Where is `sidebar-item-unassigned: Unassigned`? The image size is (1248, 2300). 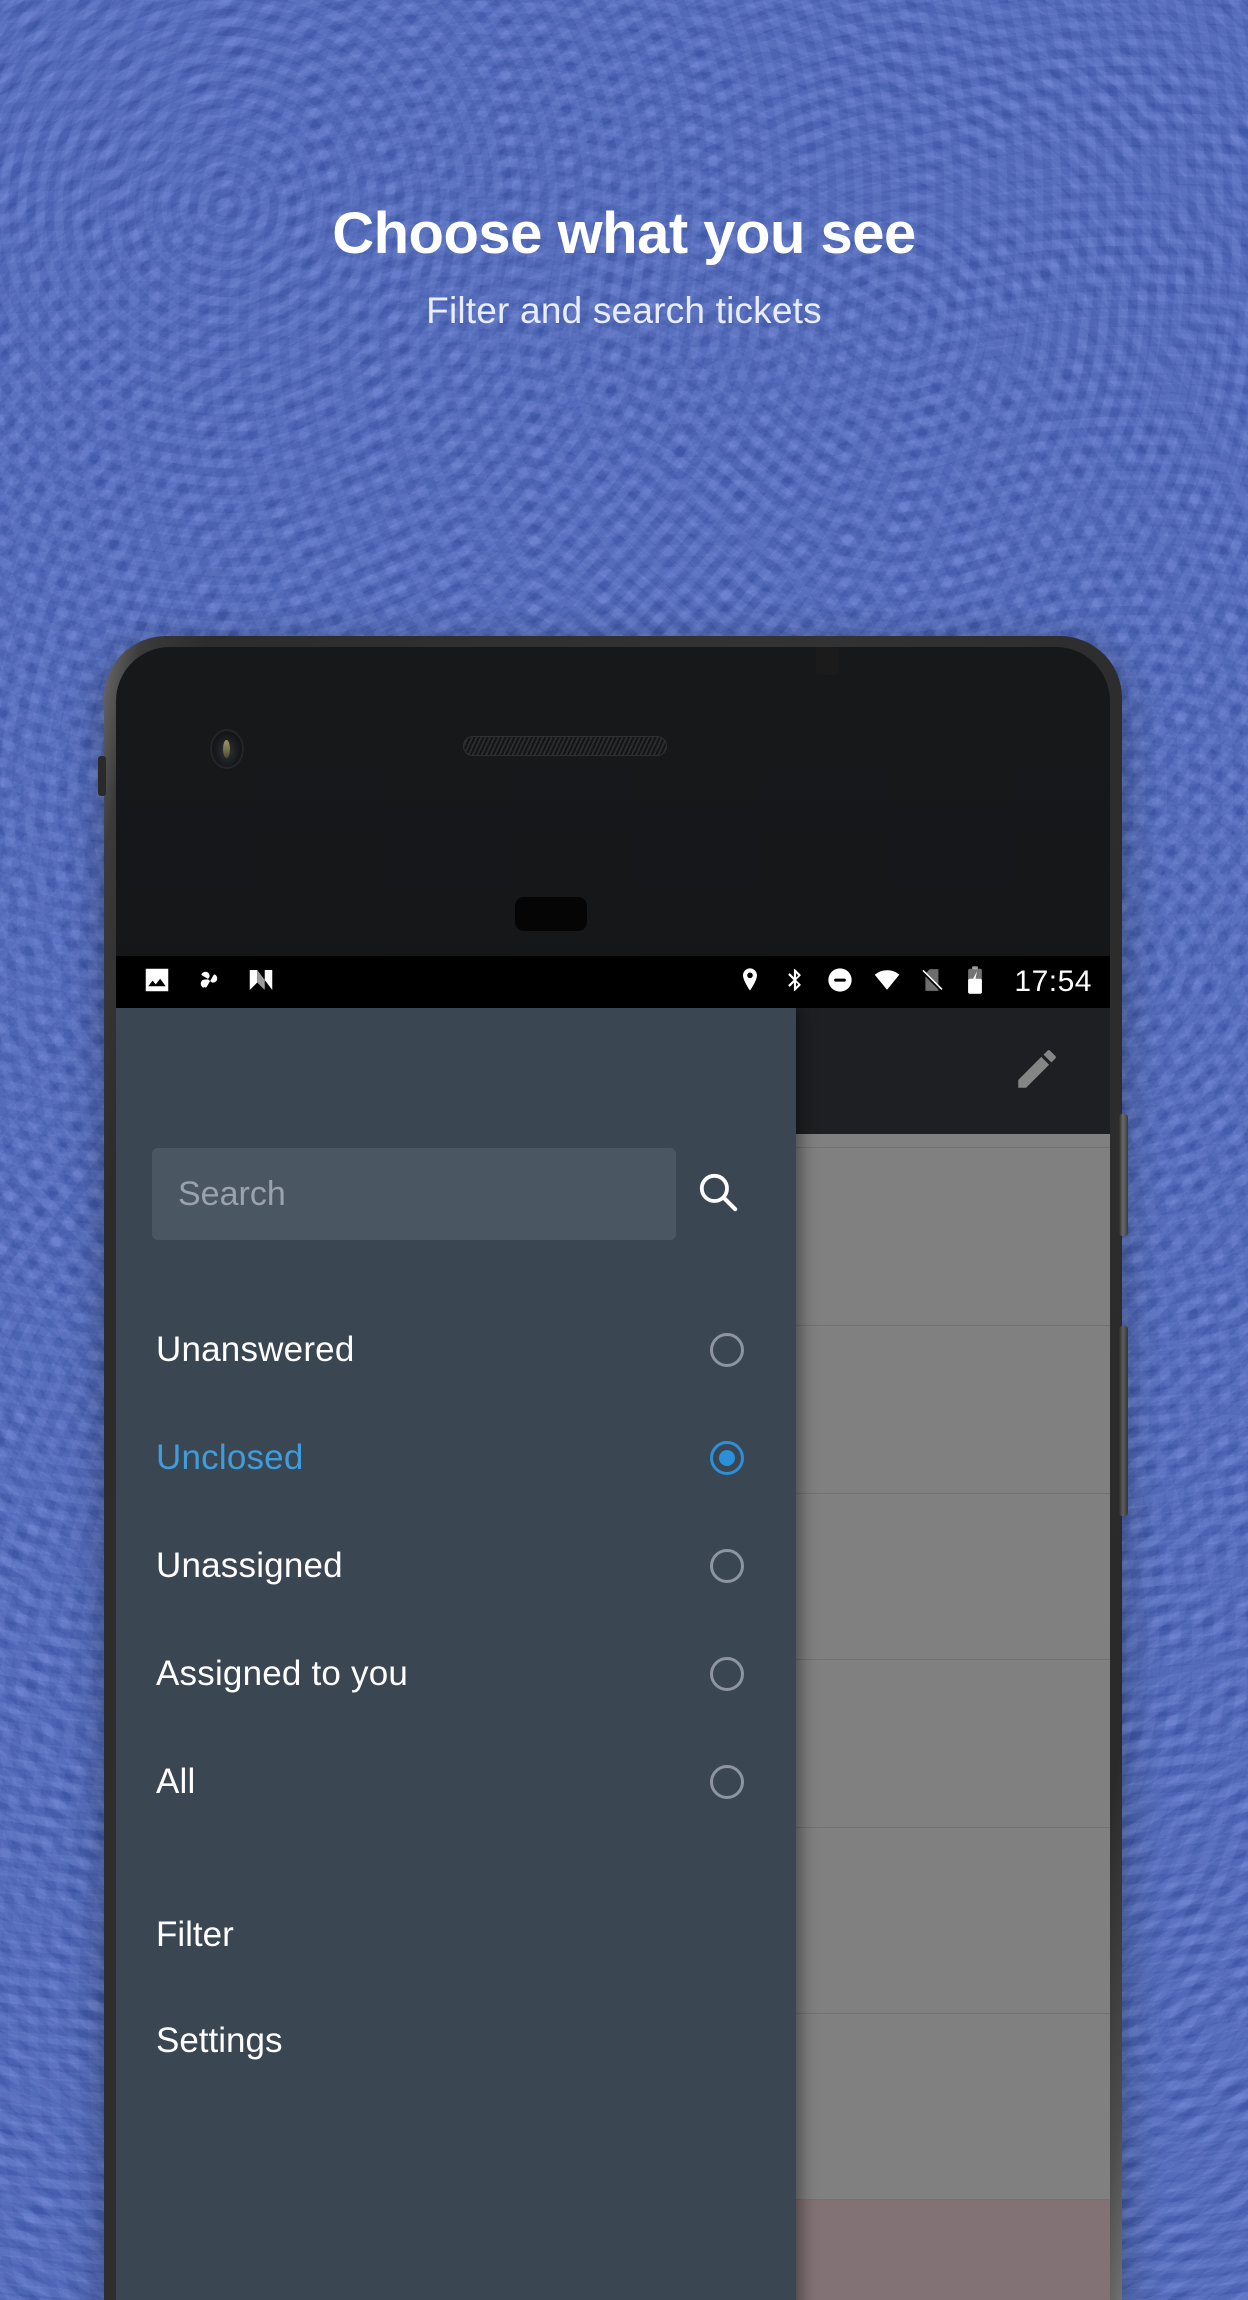 sidebar-item-unassigned: Unassigned is located at coordinates (456, 1566).